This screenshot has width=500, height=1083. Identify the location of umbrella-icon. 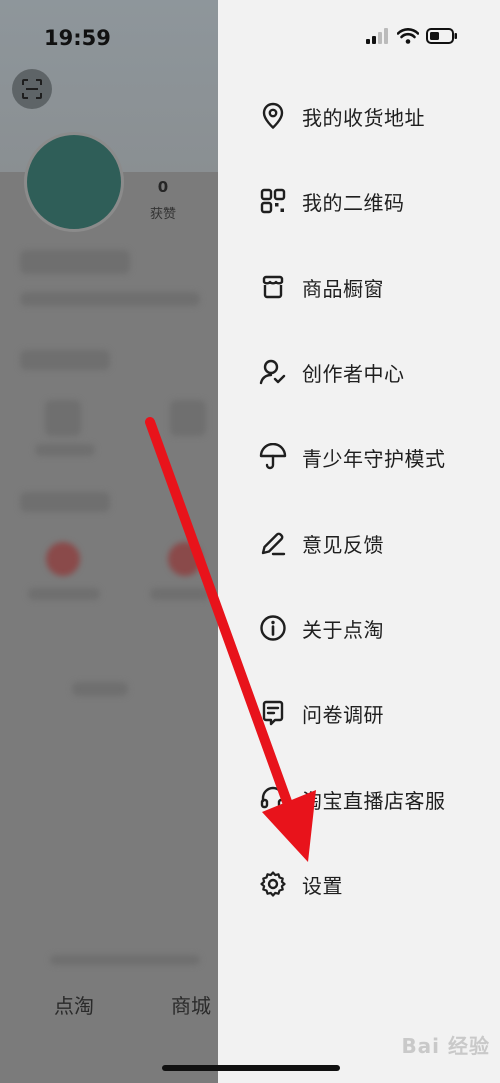
(273, 457).